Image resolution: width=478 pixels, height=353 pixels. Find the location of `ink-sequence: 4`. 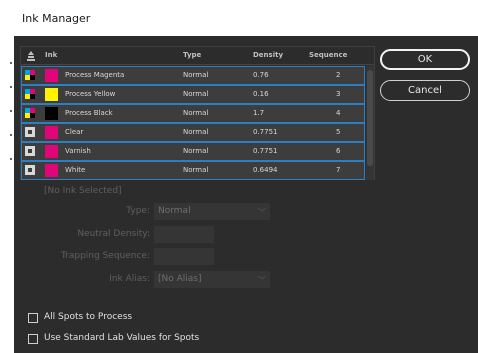

ink-sequence: 4 is located at coordinates (338, 113).